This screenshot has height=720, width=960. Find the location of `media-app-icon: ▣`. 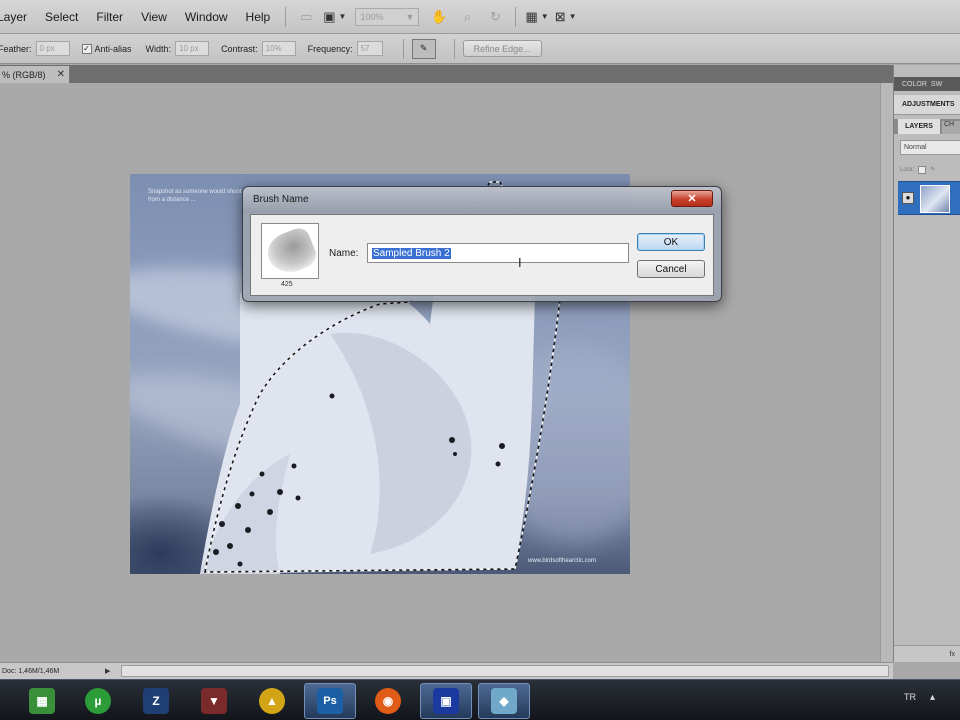

media-app-icon: ▣ is located at coordinates (446, 701).